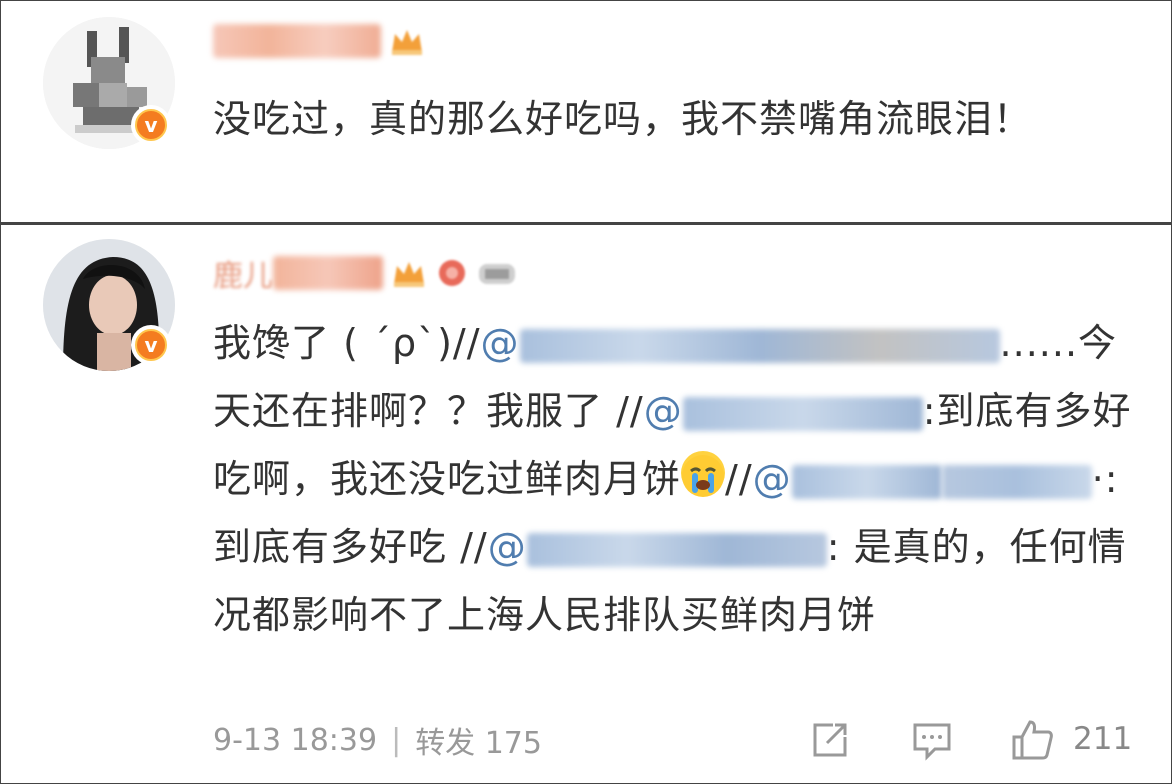  I want to click on username-text: 鹿儿, so click(243, 276).